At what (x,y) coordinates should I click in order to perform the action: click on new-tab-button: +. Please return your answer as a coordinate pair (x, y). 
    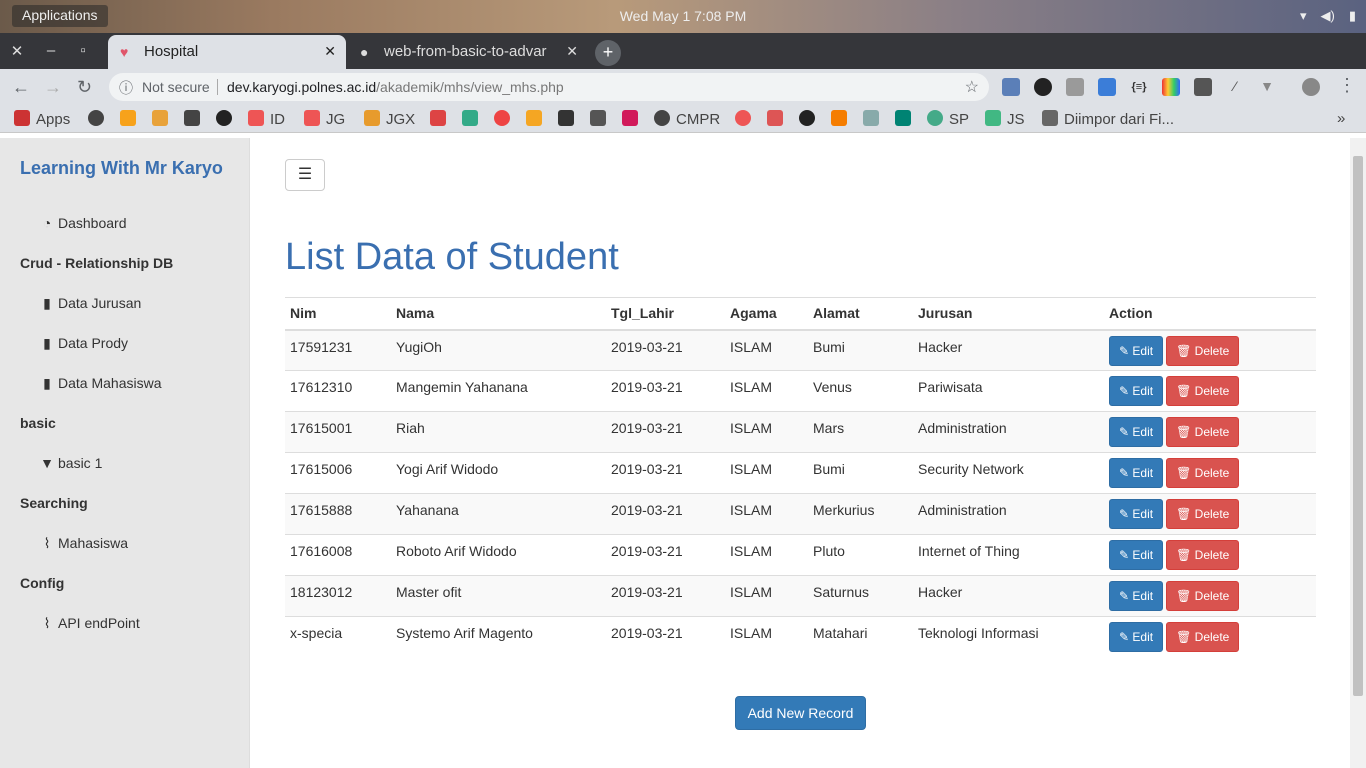
    Looking at the image, I should click on (608, 53).